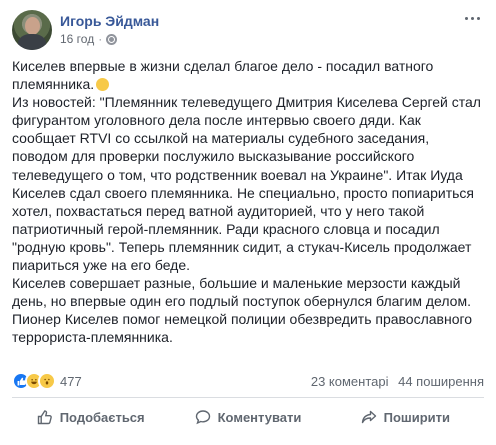 The height and width of the screenshot is (445, 496). Describe the element at coordinates (103, 85) in the screenshot. I see `smile-emoji-icon` at that location.